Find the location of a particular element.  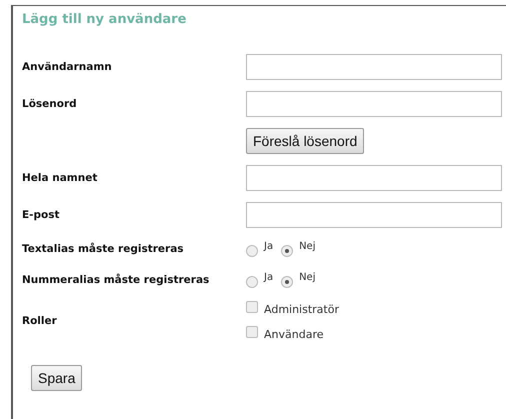

option-label: Administratör is located at coordinates (301, 309).